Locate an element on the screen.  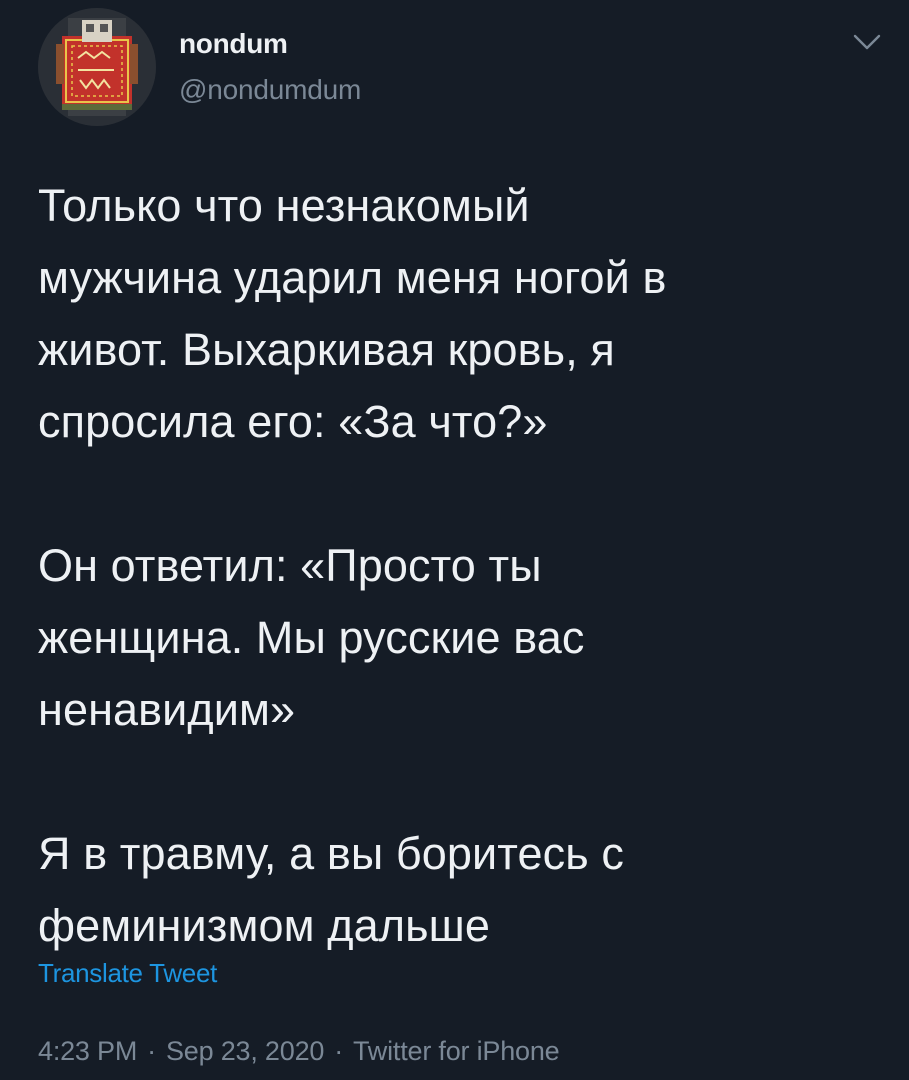
tweet-metadata: 4:23 PM · Sep 23, 2020 · Twitter for iPhone is located at coordinates (299, 1051).